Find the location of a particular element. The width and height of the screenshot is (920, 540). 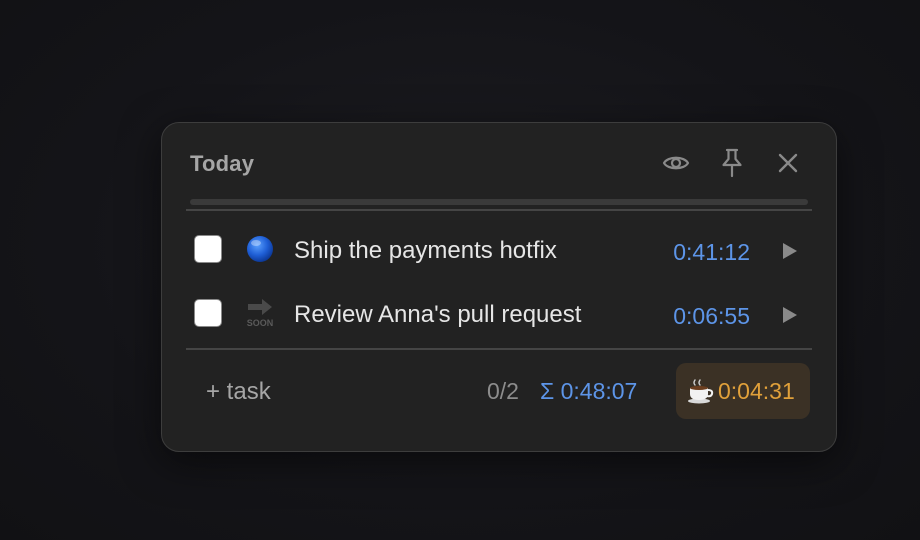

task-time: 0:41:12 is located at coordinates (711, 252).